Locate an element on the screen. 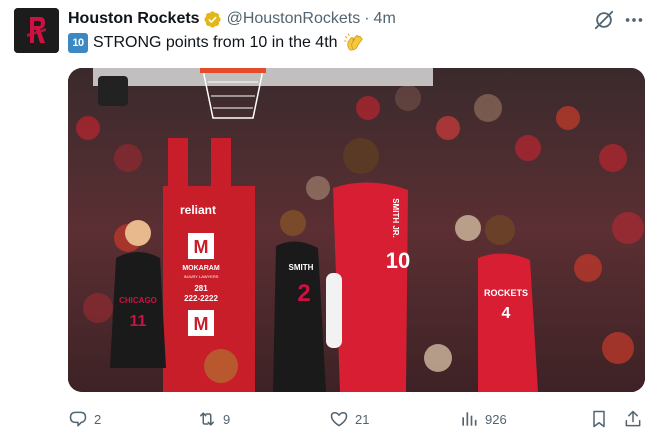  clapping-hands-icon is located at coordinates (354, 43).